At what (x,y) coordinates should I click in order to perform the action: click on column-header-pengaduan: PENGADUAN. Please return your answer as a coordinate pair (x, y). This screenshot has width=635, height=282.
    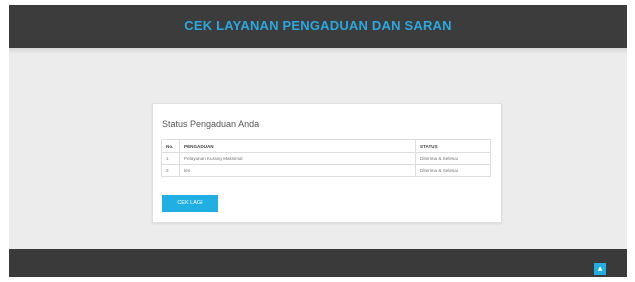
    Looking at the image, I should click on (297, 146).